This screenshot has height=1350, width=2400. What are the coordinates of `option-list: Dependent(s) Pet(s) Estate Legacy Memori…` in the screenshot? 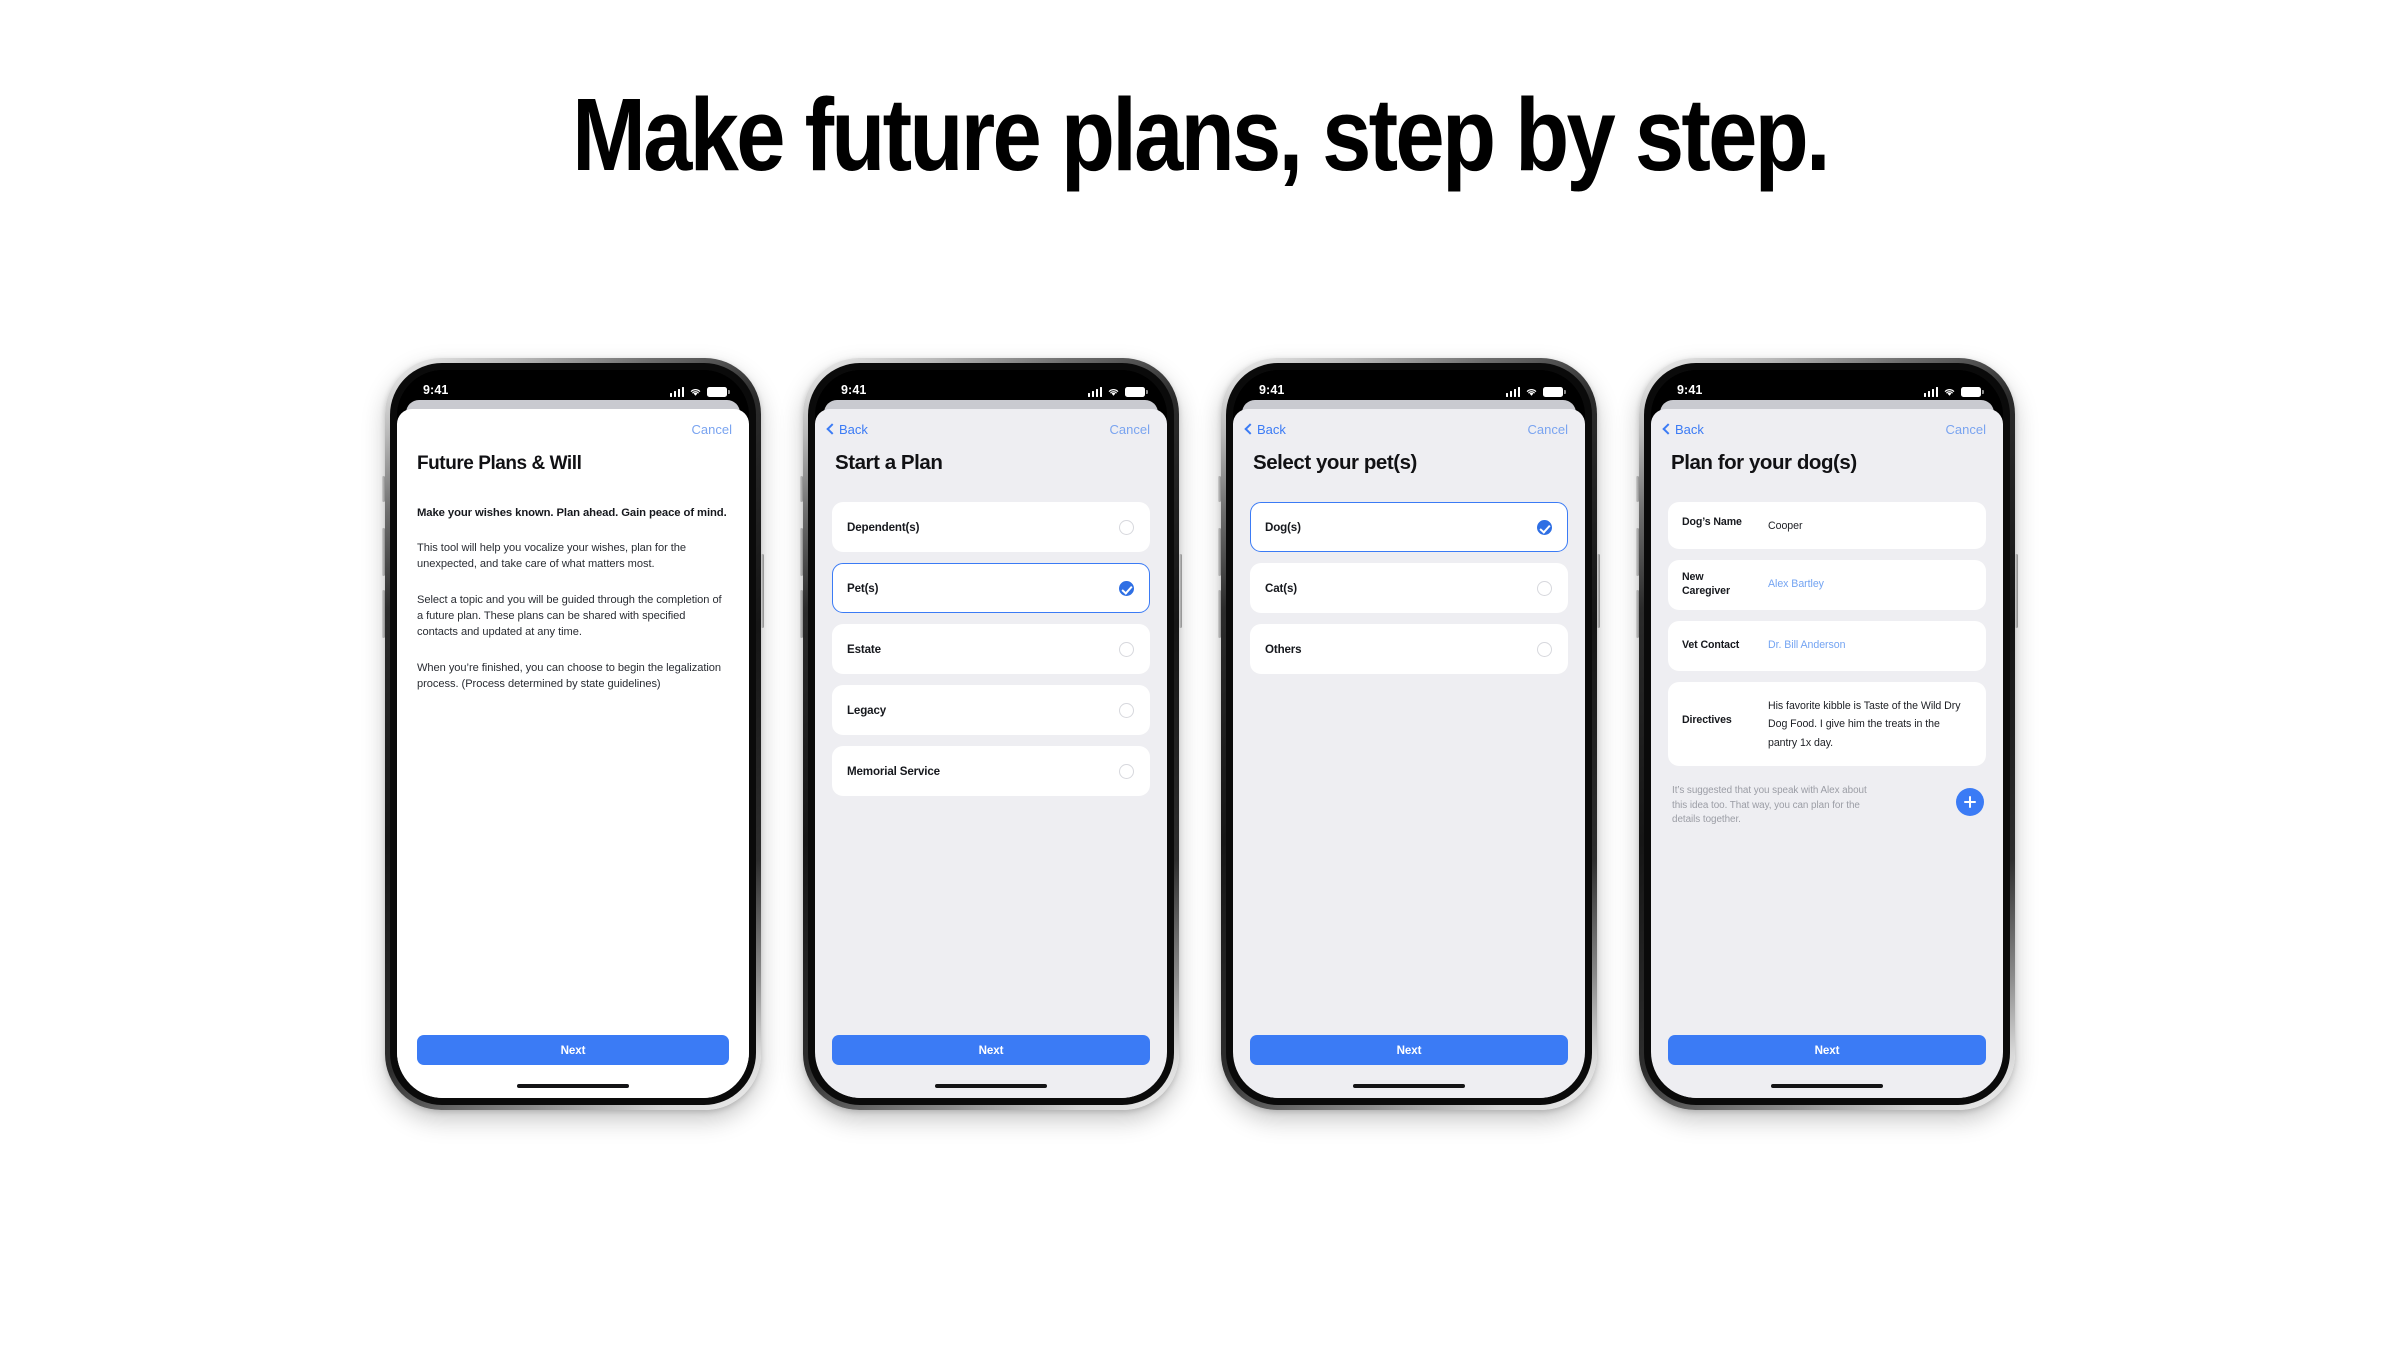 It's located at (991, 649).